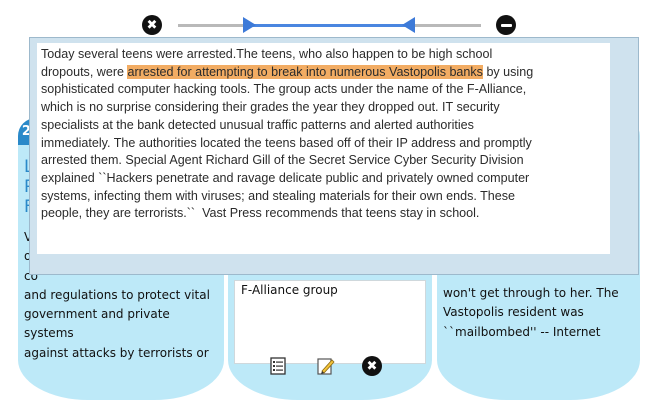 The width and height of the screenshot is (657, 407). What do you see at coordinates (152, 25) in the screenshot?
I see `close-circle-icon: ✖` at bounding box center [152, 25].